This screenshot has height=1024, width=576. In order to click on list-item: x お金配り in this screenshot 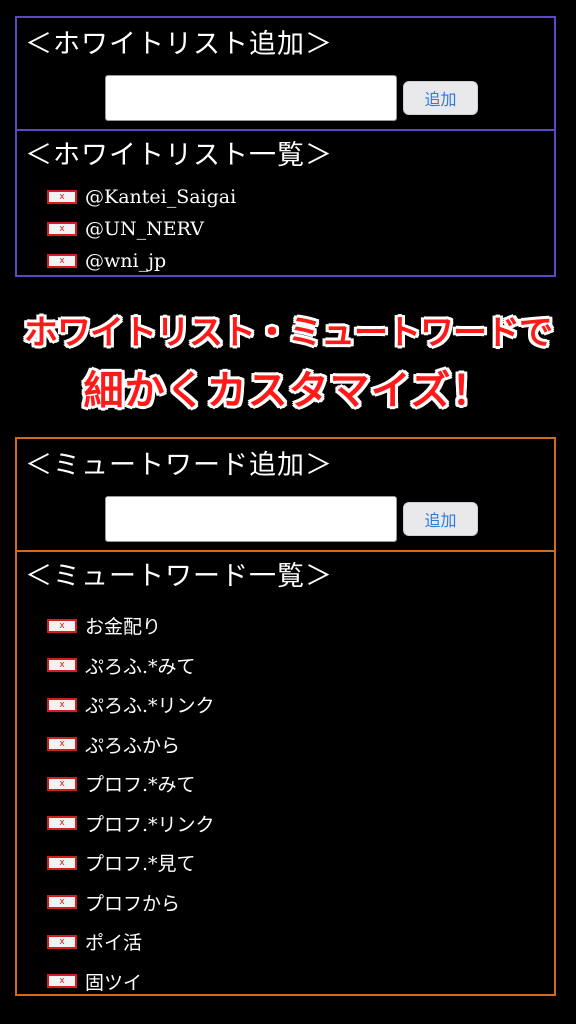, I will do `click(131, 626)`.